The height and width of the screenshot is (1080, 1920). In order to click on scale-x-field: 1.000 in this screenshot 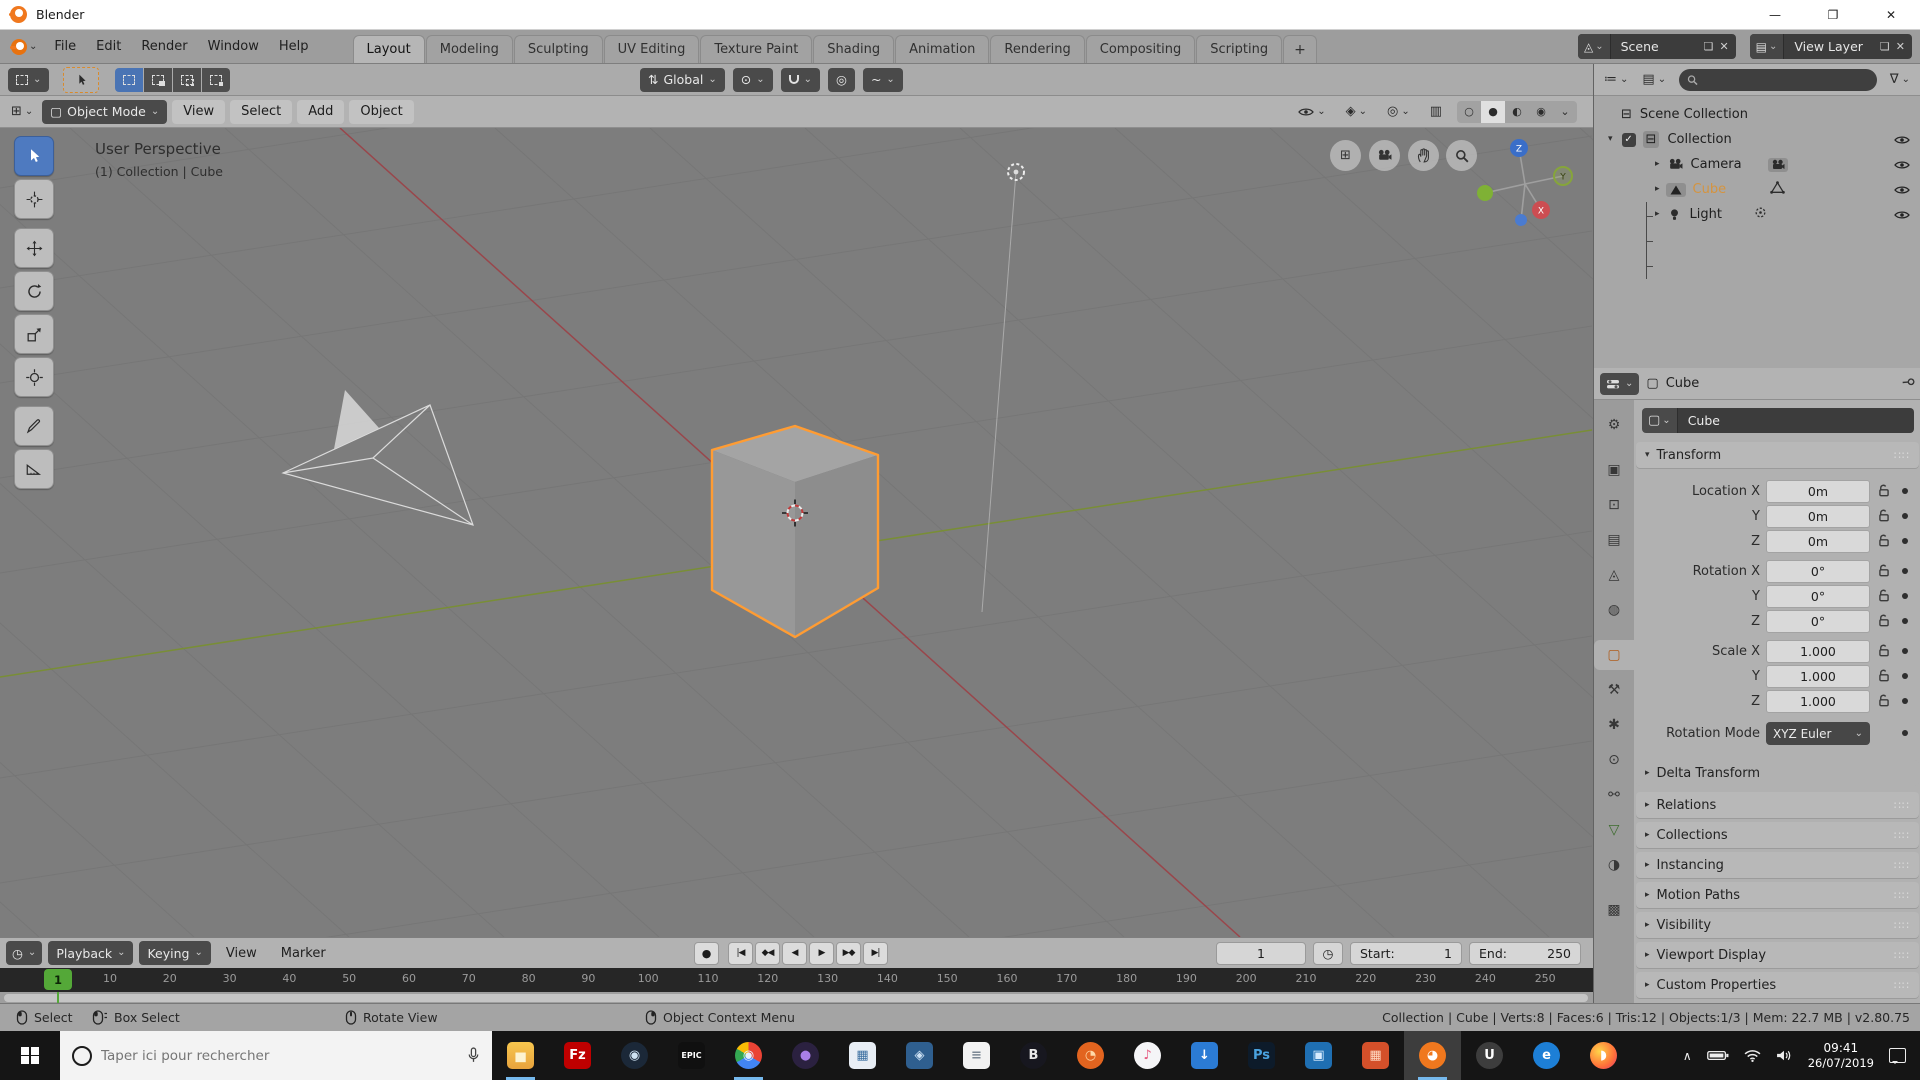, I will do `click(1818, 651)`.